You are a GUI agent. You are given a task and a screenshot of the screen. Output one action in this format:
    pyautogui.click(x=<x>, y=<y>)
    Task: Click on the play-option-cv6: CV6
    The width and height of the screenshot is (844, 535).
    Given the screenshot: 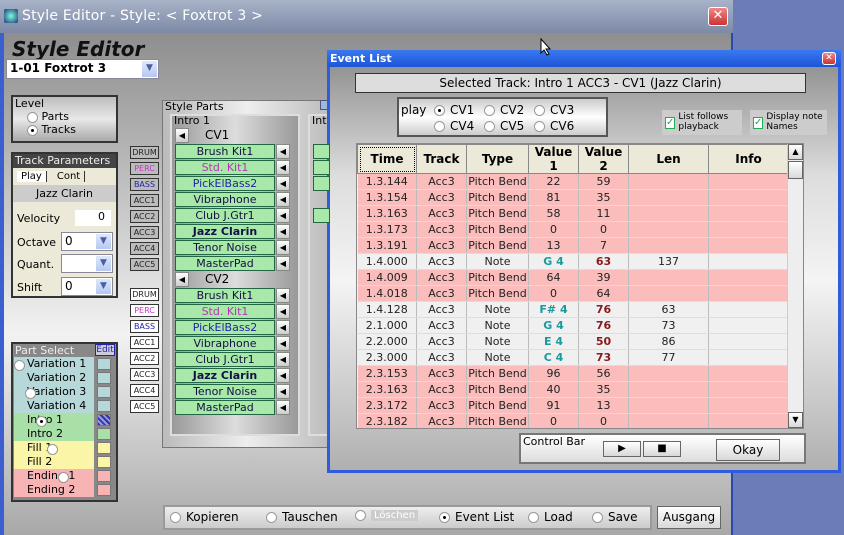 What is the action you would take?
    pyautogui.click(x=554, y=126)
    